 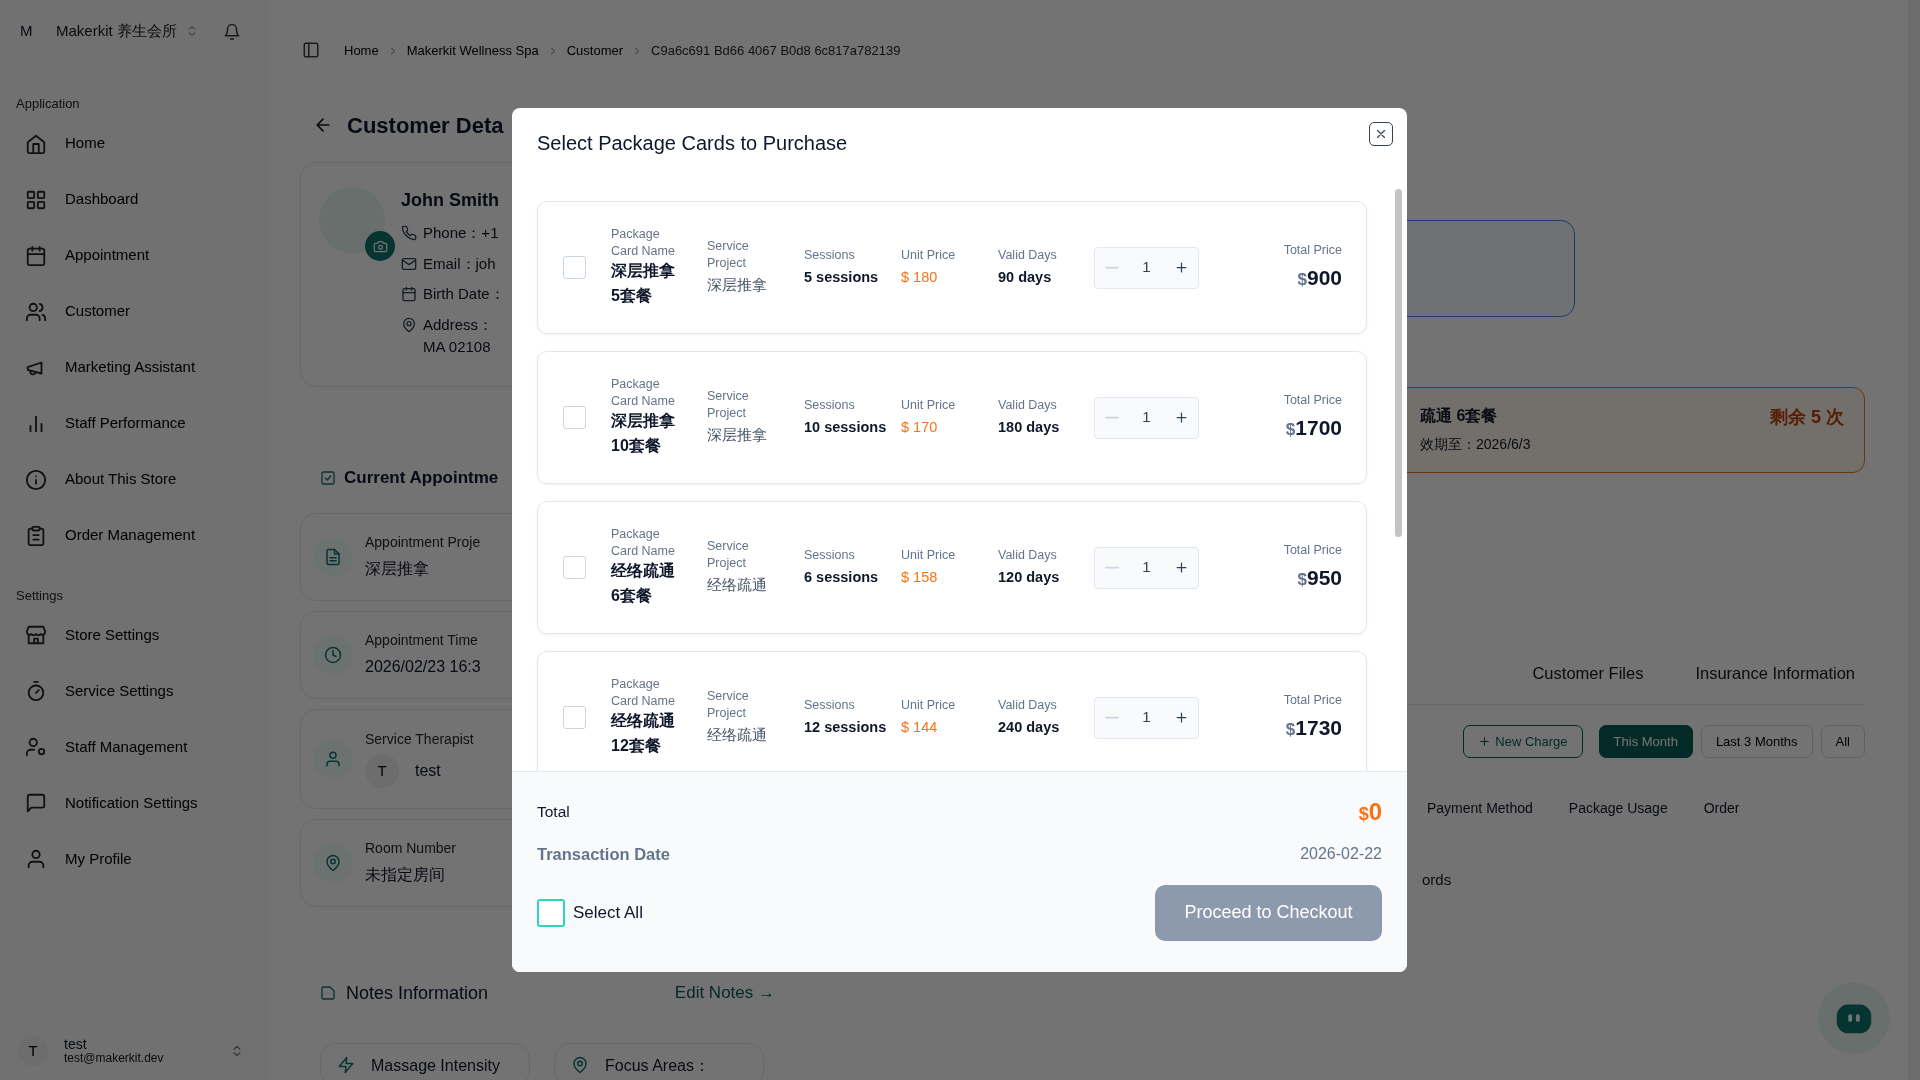 I want to click on camera-icon, so click(x=380, y=246).